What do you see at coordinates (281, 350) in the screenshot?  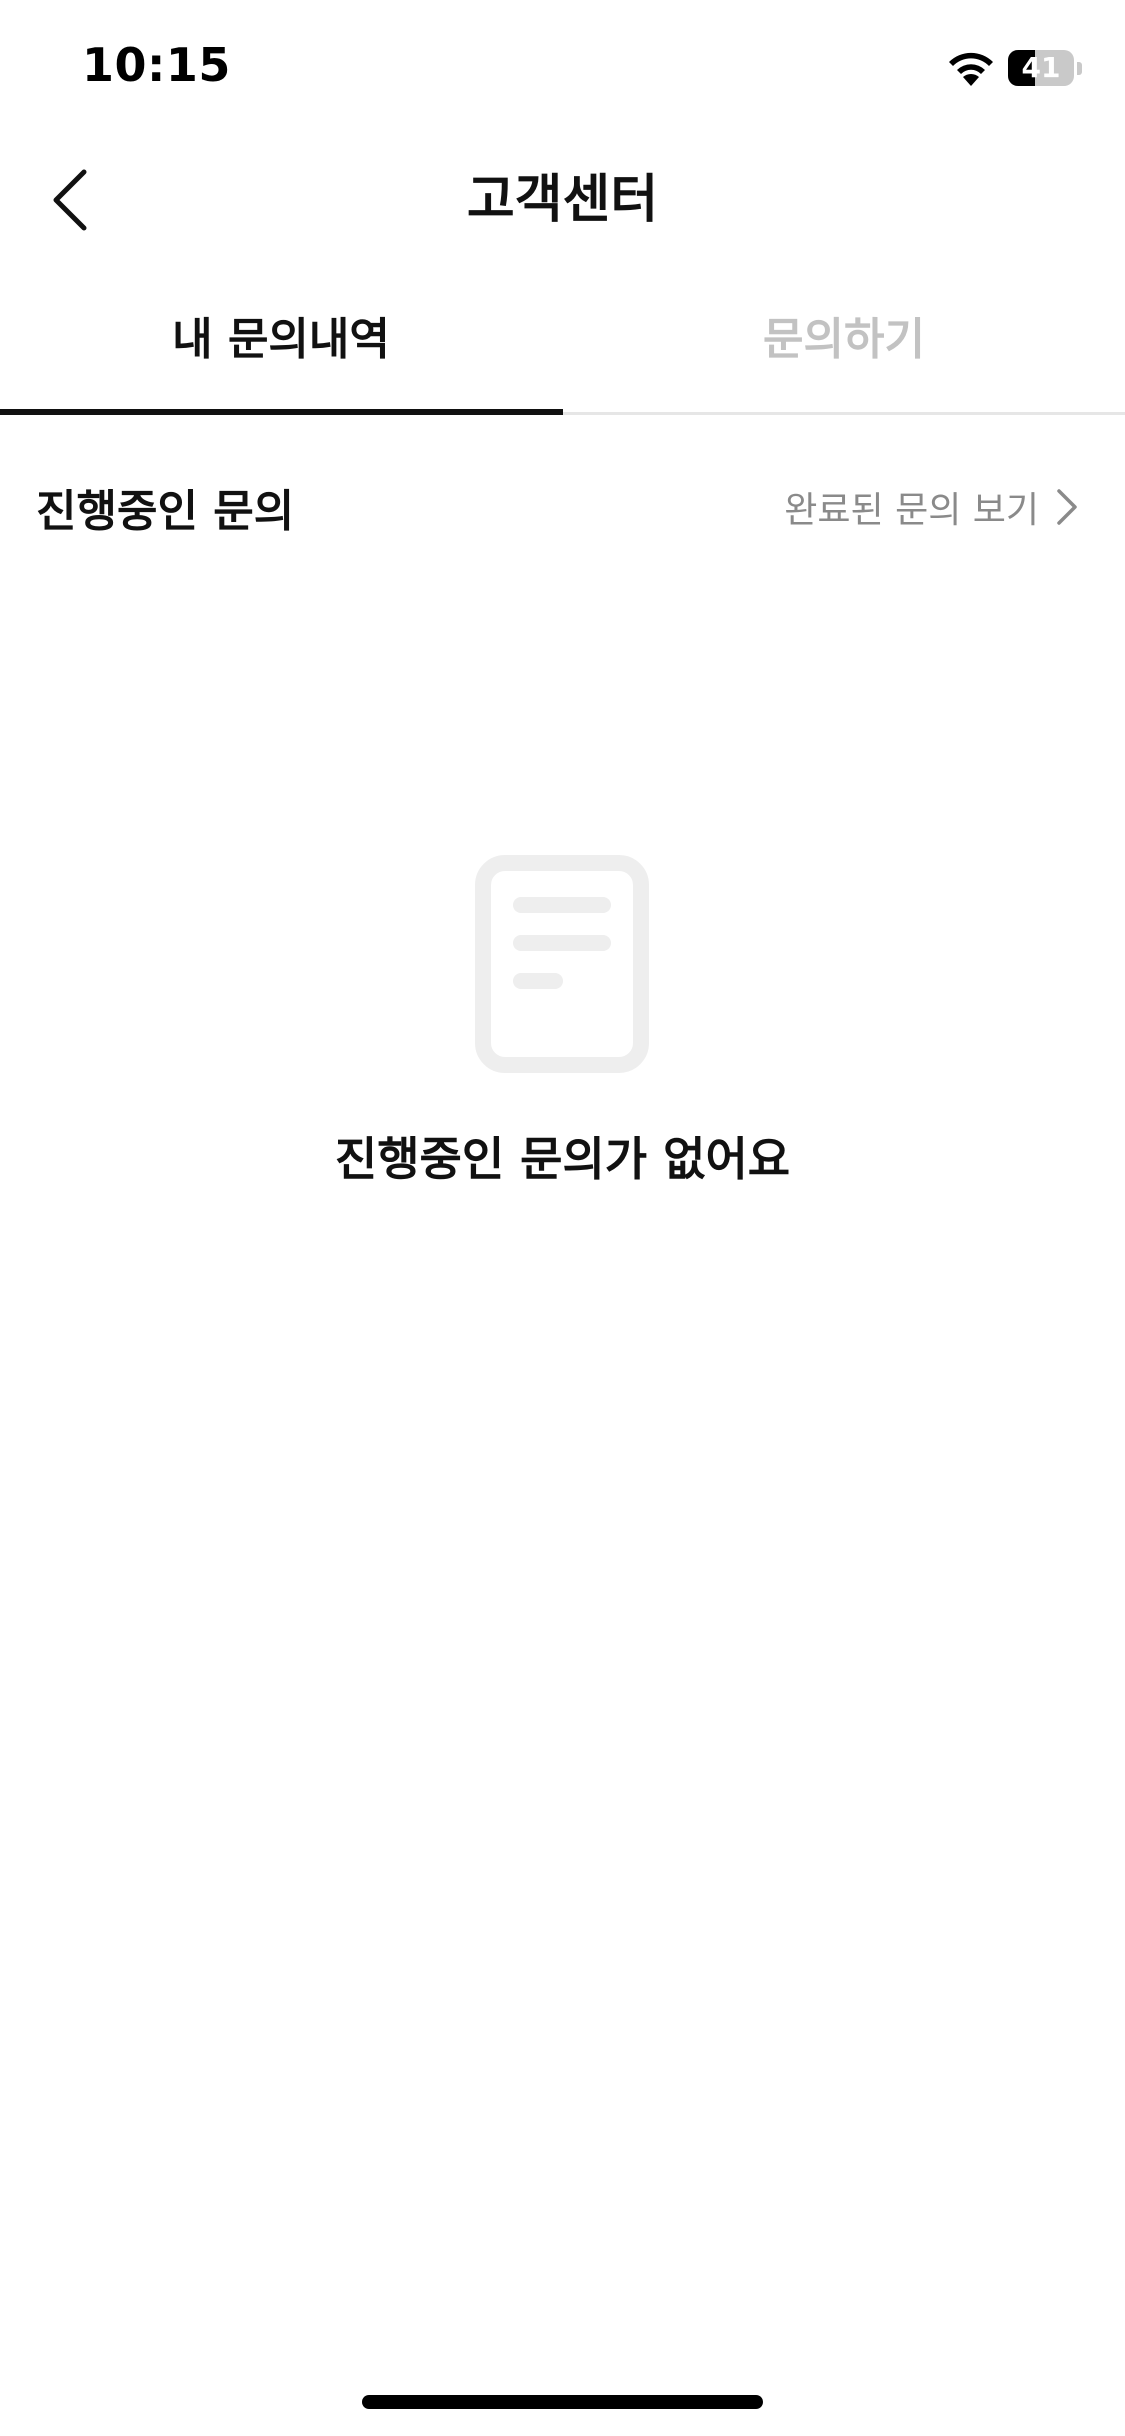 I see `tab-my-inquiries: 내 문의내역` at bounding box center [281, 350].